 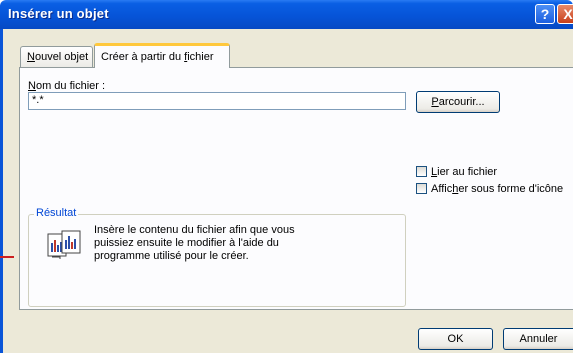 What do you see at coordinates (538, 339) in the screenshot?
I see `cancel-button: Annuler` at bounding box center [538, 339].